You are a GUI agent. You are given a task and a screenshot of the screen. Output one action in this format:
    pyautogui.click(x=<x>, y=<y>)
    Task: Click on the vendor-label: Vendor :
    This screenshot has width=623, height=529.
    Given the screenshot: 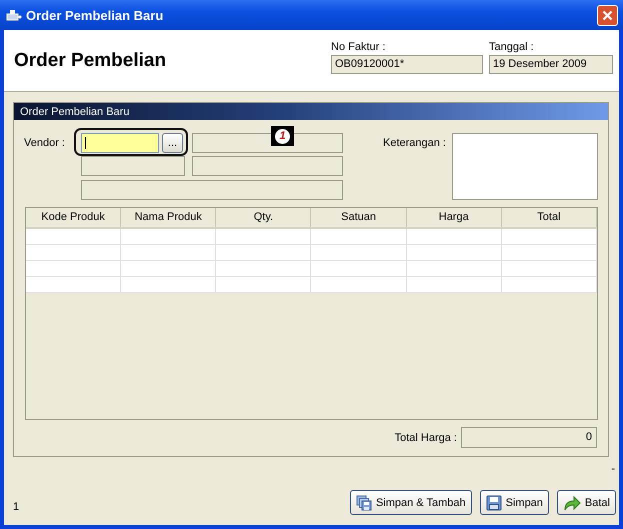 What is the action you would take?
    pyautogui.click(x=45, y=143)
    